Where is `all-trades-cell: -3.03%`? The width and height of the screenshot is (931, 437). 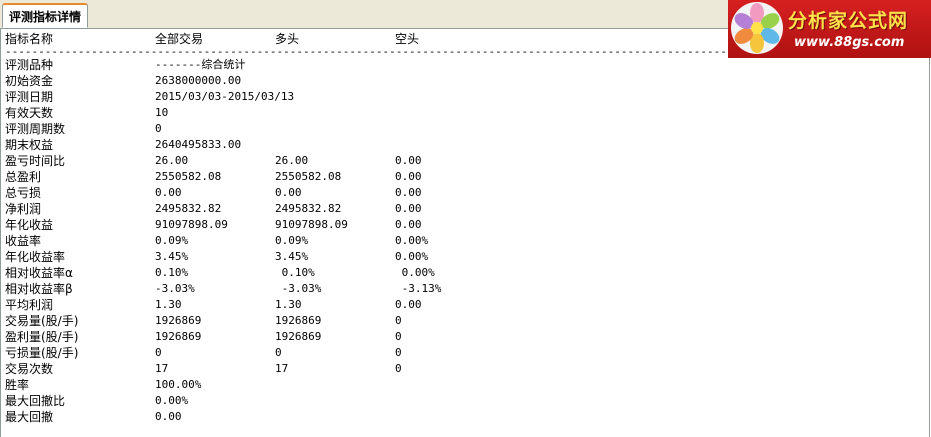
all-trades-cell: -3.03% is located at coordinates (175, 288).